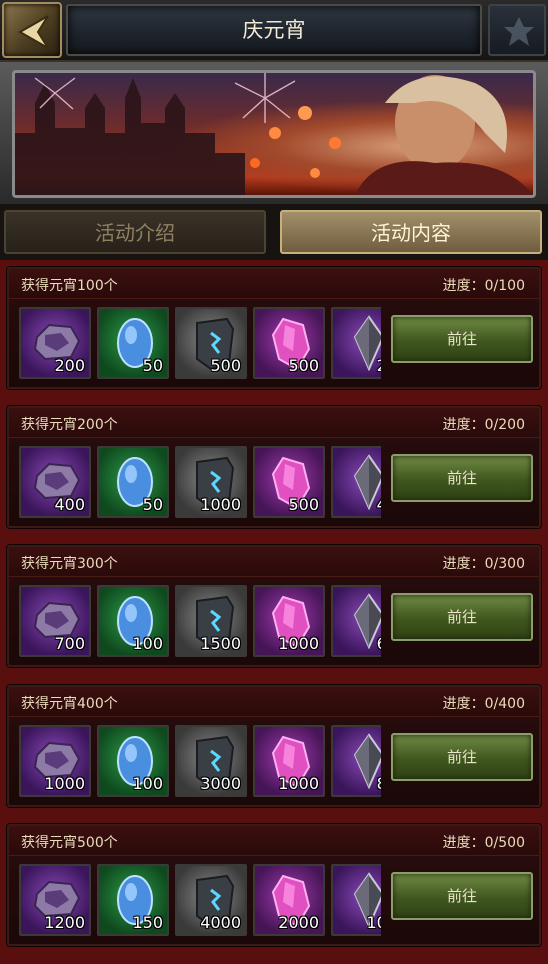  What do you see at coordinates (147, 922) in the screenshot?
I see `reward-item-quantity: 150` at bounding box center [147, 922].